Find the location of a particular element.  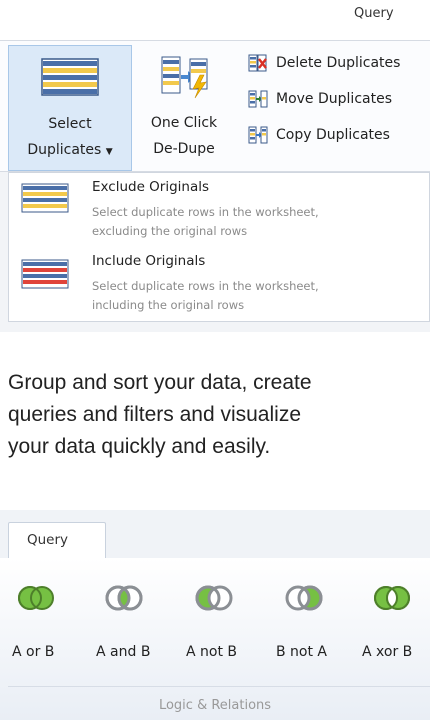

copy-duplicates-button: Copy Duplicates is located at coordinates (319, 135).